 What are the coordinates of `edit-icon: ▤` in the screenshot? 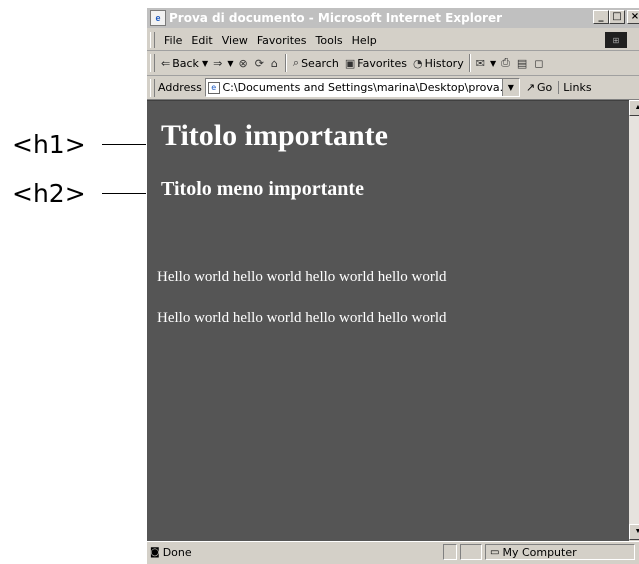 It's located at (522, 63).